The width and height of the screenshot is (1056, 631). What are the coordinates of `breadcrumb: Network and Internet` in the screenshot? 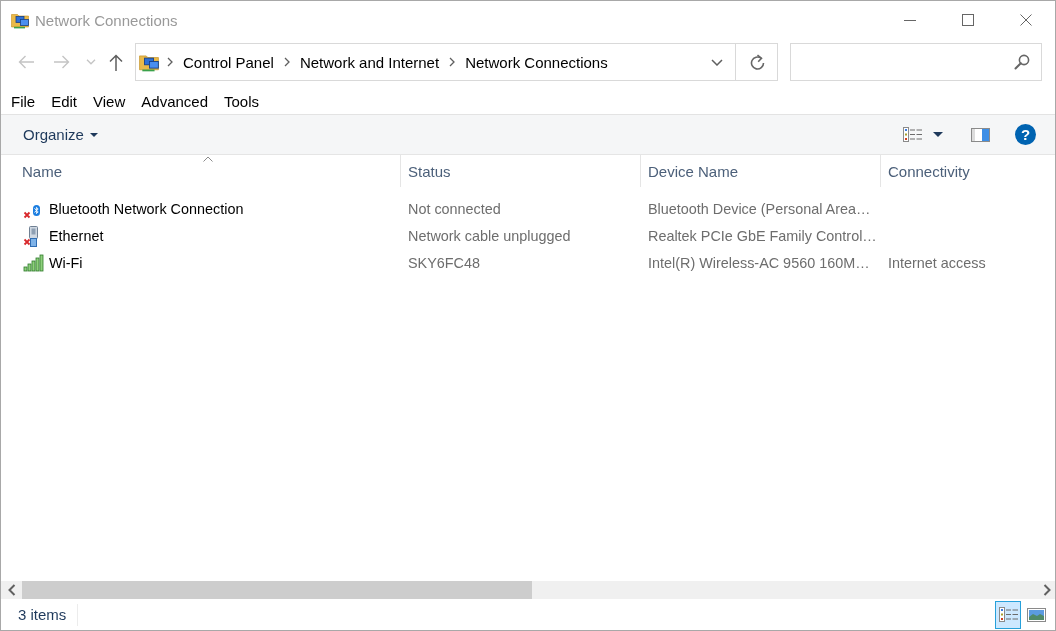 It's located at (369, 62).